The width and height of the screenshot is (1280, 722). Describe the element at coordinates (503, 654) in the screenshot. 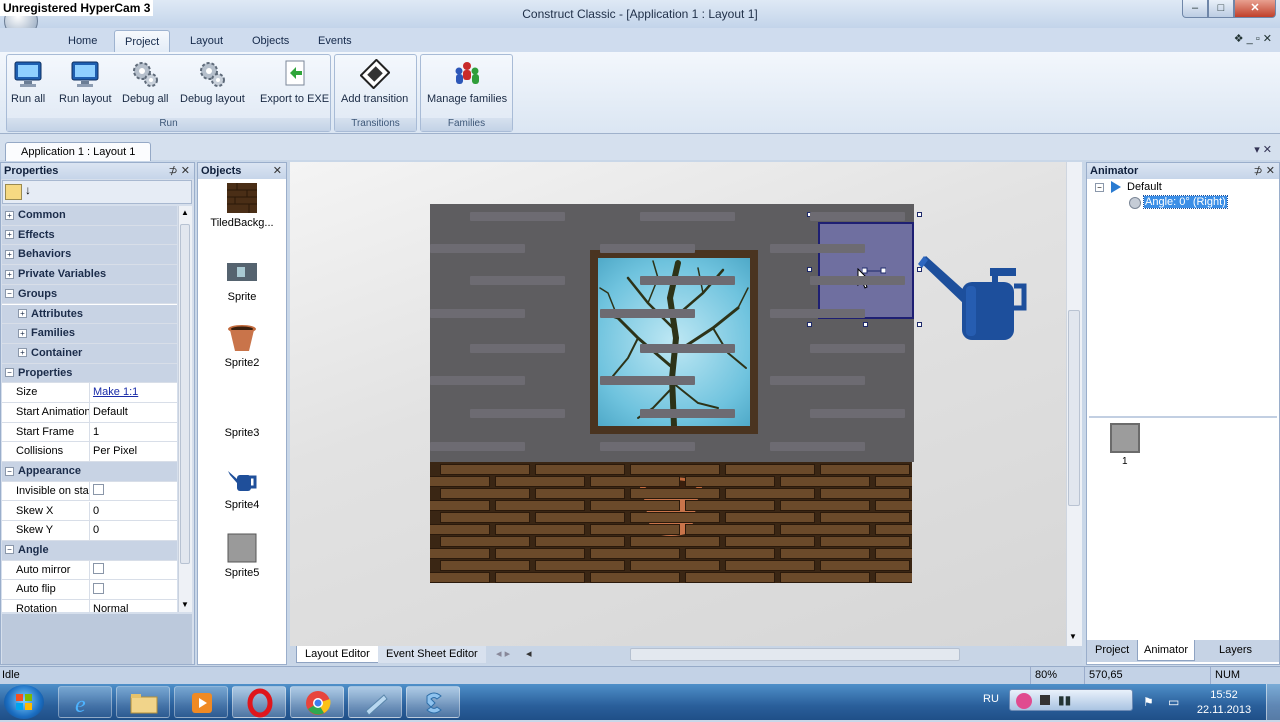

I see `tab-scroll-arrows: ◂ ▸` at that location.